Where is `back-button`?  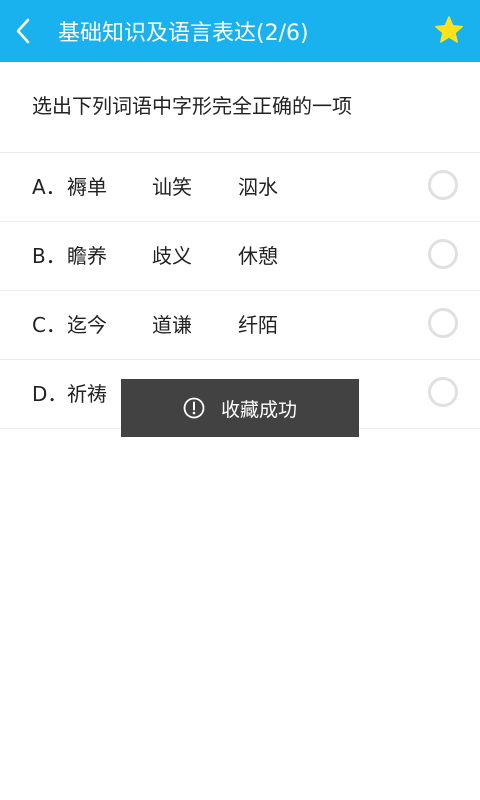 back-button is located at coordinates (23, 31).